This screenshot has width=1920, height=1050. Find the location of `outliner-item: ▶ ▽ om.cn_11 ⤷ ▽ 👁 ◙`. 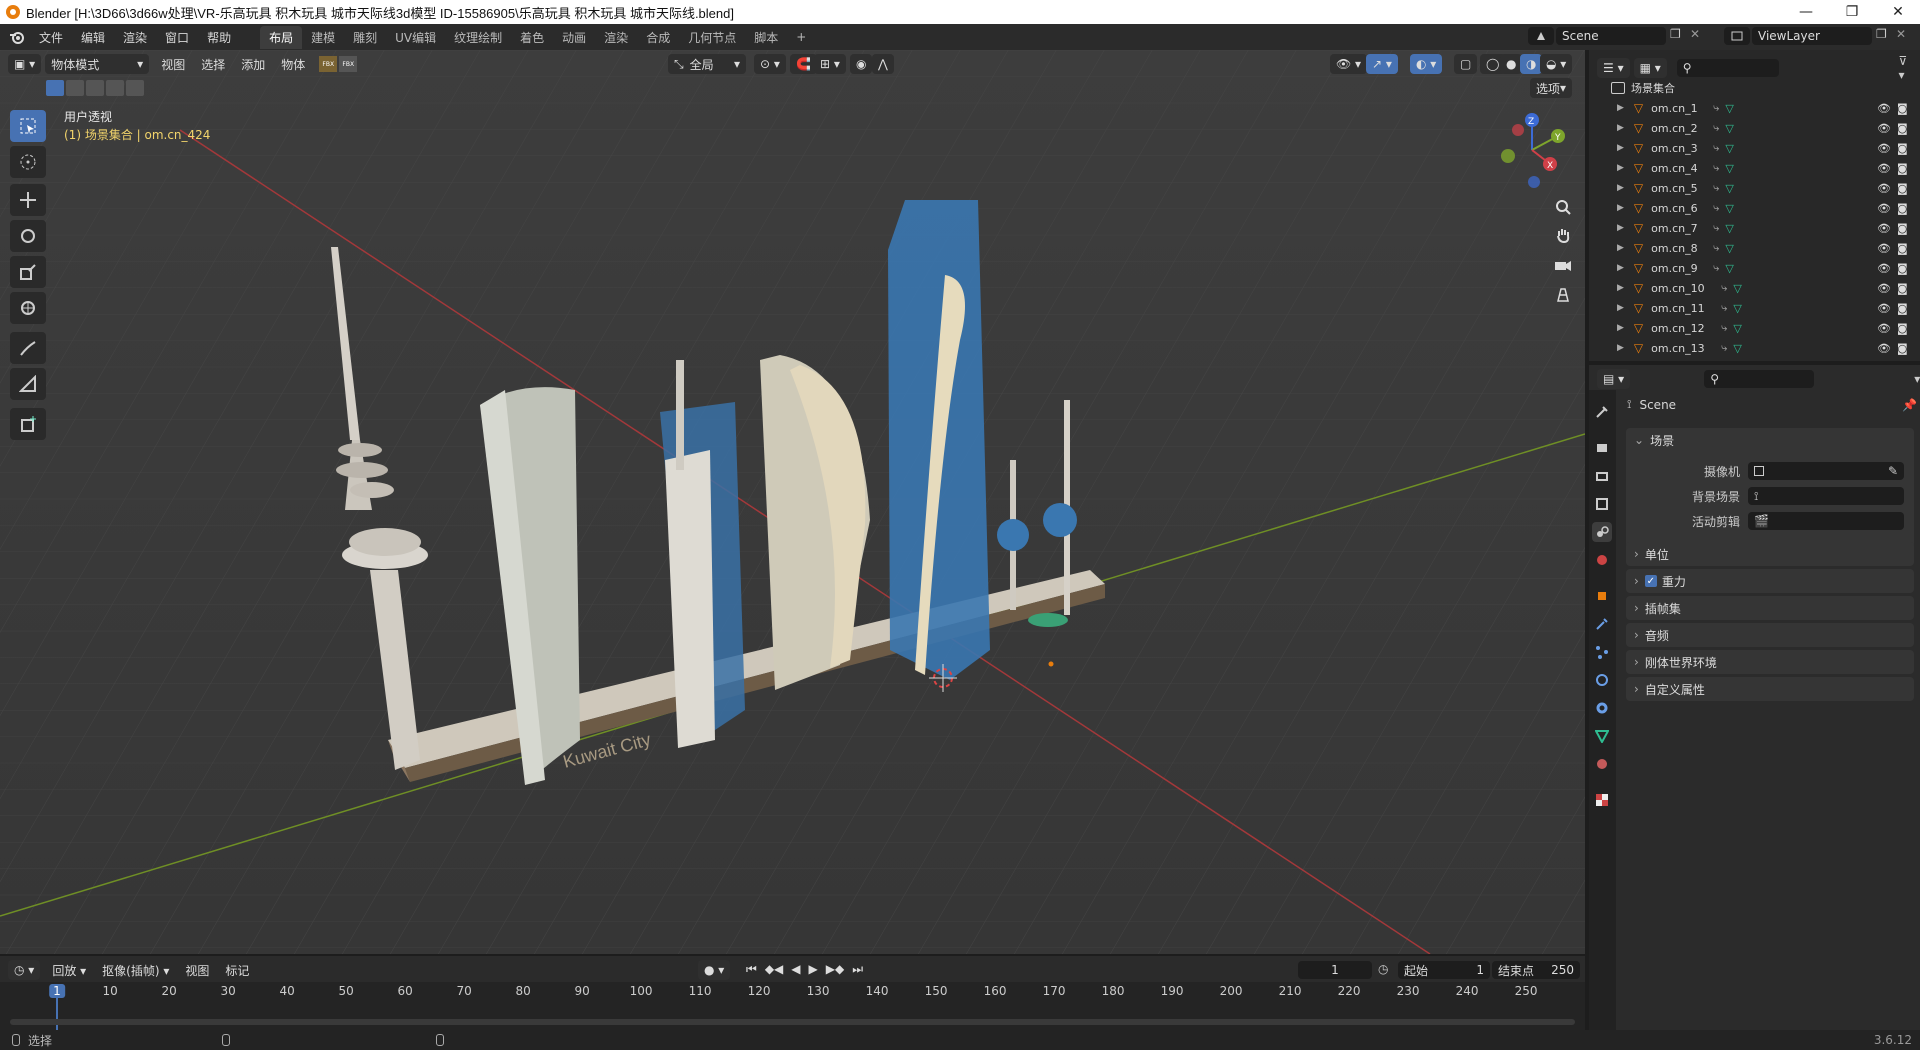

outliner-item: ▶ ▽ om.cn_11 ⤷ ▽ 👁 ◙ is located at coordinates (1754, 308).